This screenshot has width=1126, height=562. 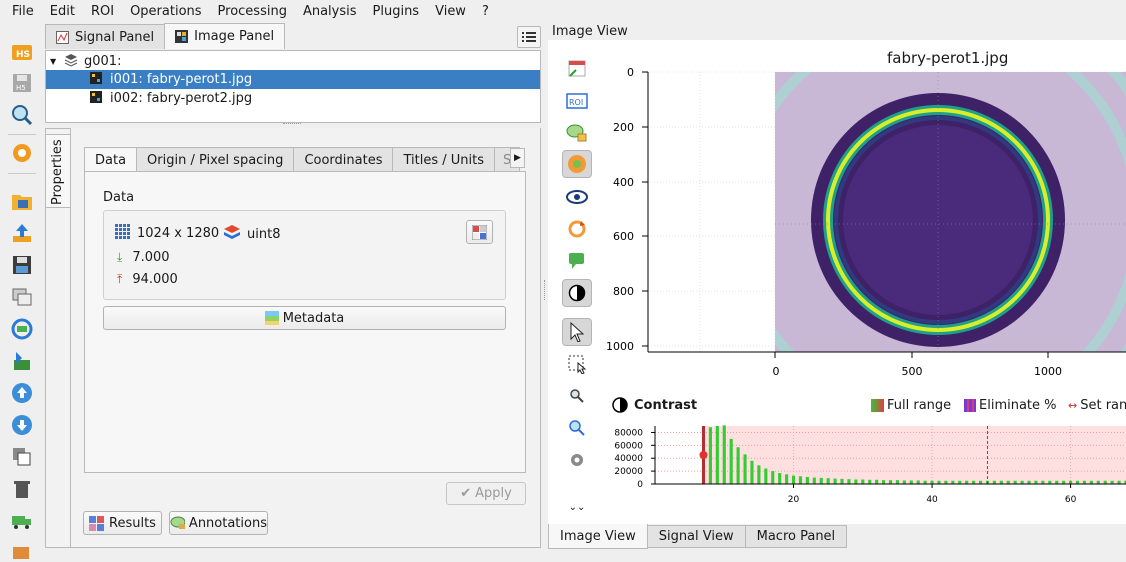 I want to click on duplicate-icon, so click(x=22, y=297).